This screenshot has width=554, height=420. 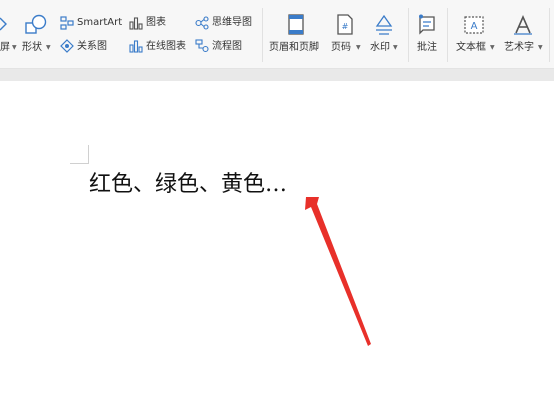 What do you see at coordinates (338, 271) in the screenshot?
I see `annotation-arrow-icon` at bounding box center [338, 271].